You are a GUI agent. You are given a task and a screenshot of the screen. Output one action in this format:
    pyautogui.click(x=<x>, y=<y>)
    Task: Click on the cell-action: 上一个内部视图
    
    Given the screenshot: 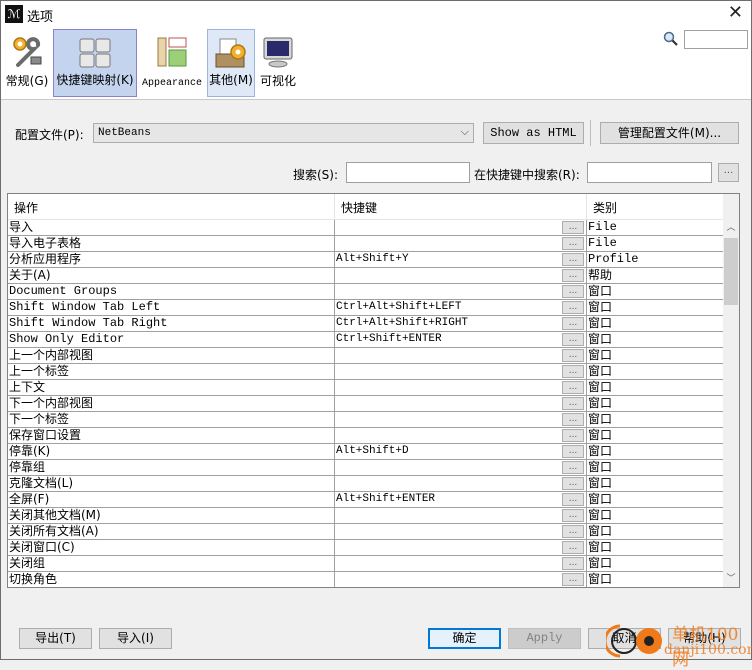 What is the action you would take?
    pyautogui.click(x=171, y=355)
    